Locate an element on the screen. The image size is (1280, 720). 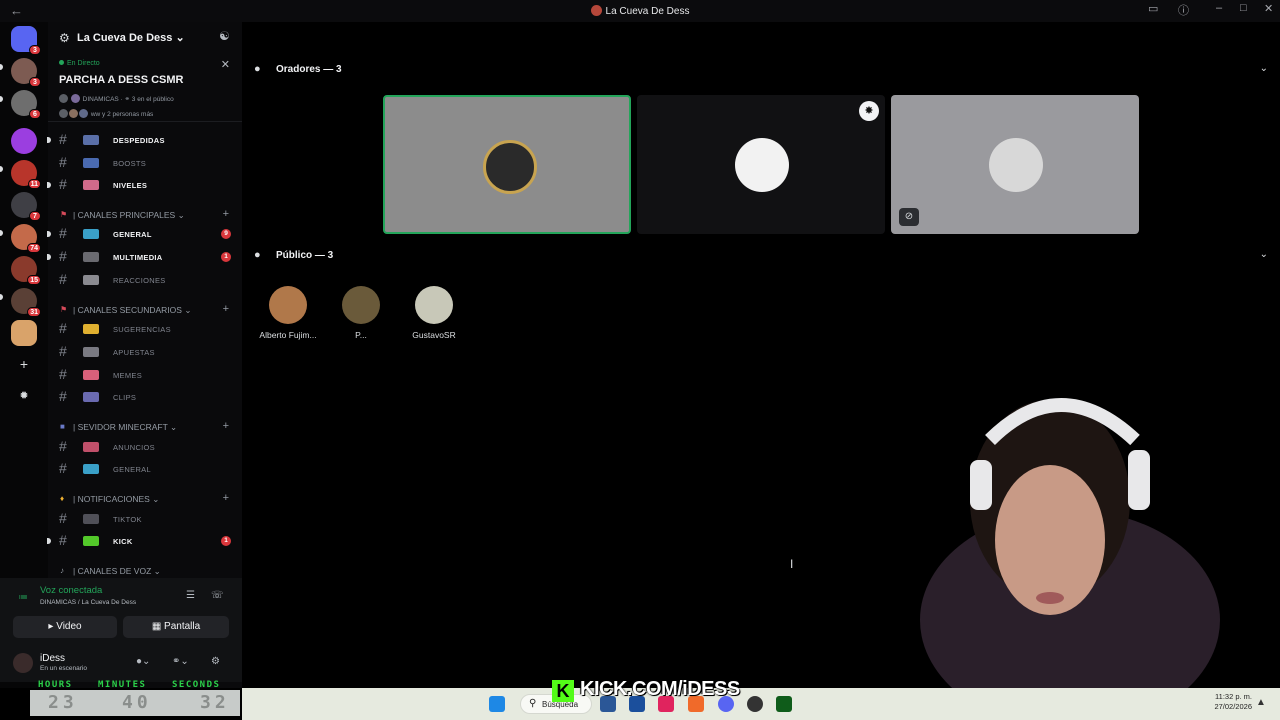
channel-niveles: # NIVELES is located at coordinates (144, 185).